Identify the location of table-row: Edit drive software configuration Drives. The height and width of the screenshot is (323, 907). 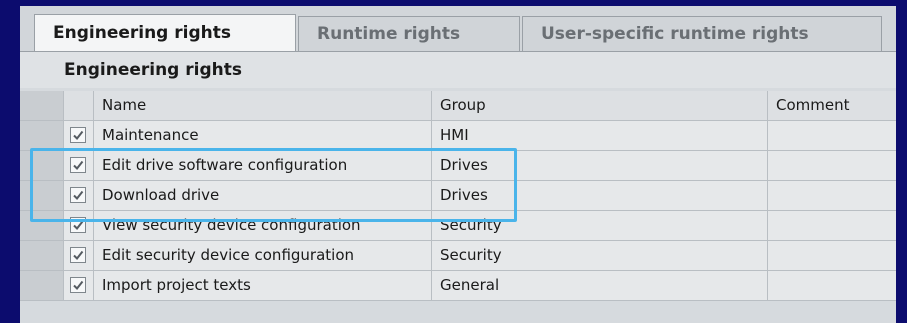
(458, 166).